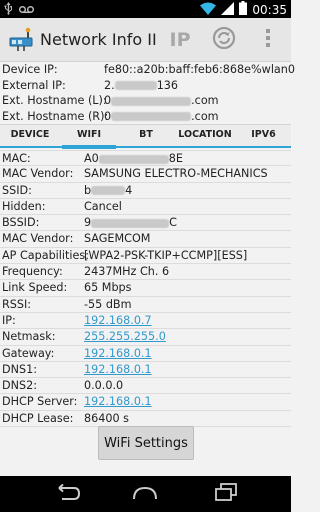 This screenshot has height=512, width=320. Describe the element at coordinates (17, 190) in the screenshot. I see `row-label: SSID:` at that location.